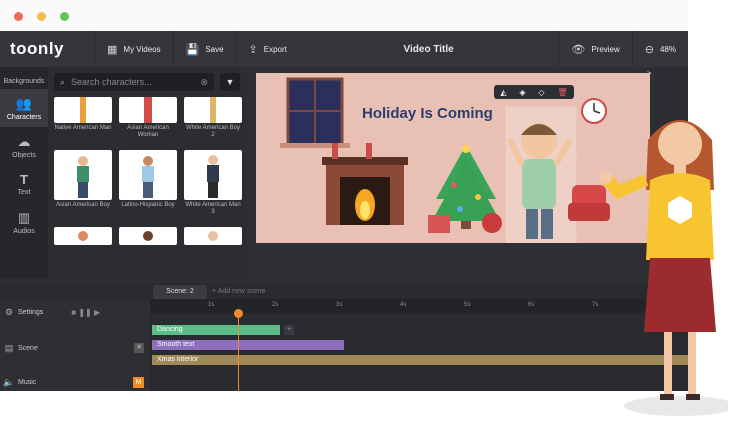 This screenshot has height=421, width=748. Describe the element at coordinates (24, 81) in the screenshot. I see `sidebar-item-label: Backgrounds` at that location.